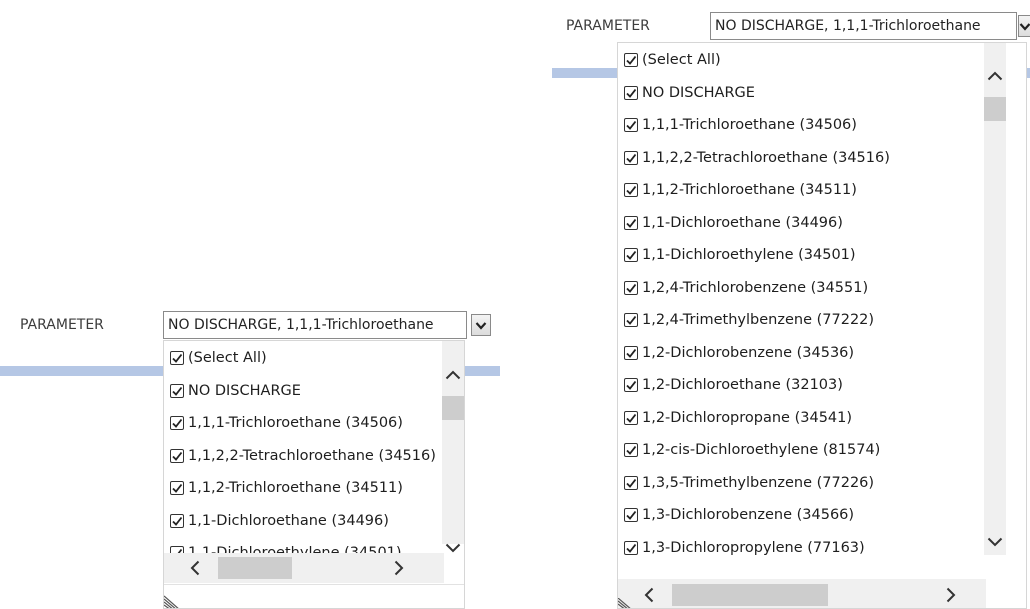 The width and height of the screenshot is (1030, 609). What do you see at coordinates (804, 288) in the screenshot?
I see `list-item: 1,2,4-Trichlorobenzene (34551)` at bounding box center [804, 288].